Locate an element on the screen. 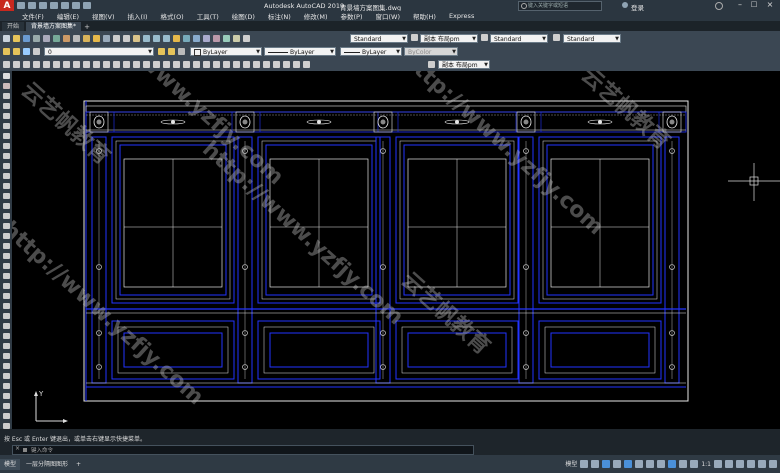 The image size is (780, 473). mleader-style-icon is located at coordinates (556, 37).